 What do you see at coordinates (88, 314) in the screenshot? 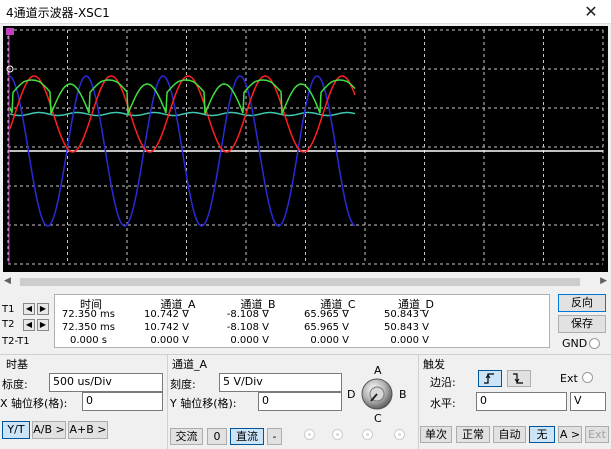
I see `t1-time: 72.350 ms` at bounding box center [88, 314].